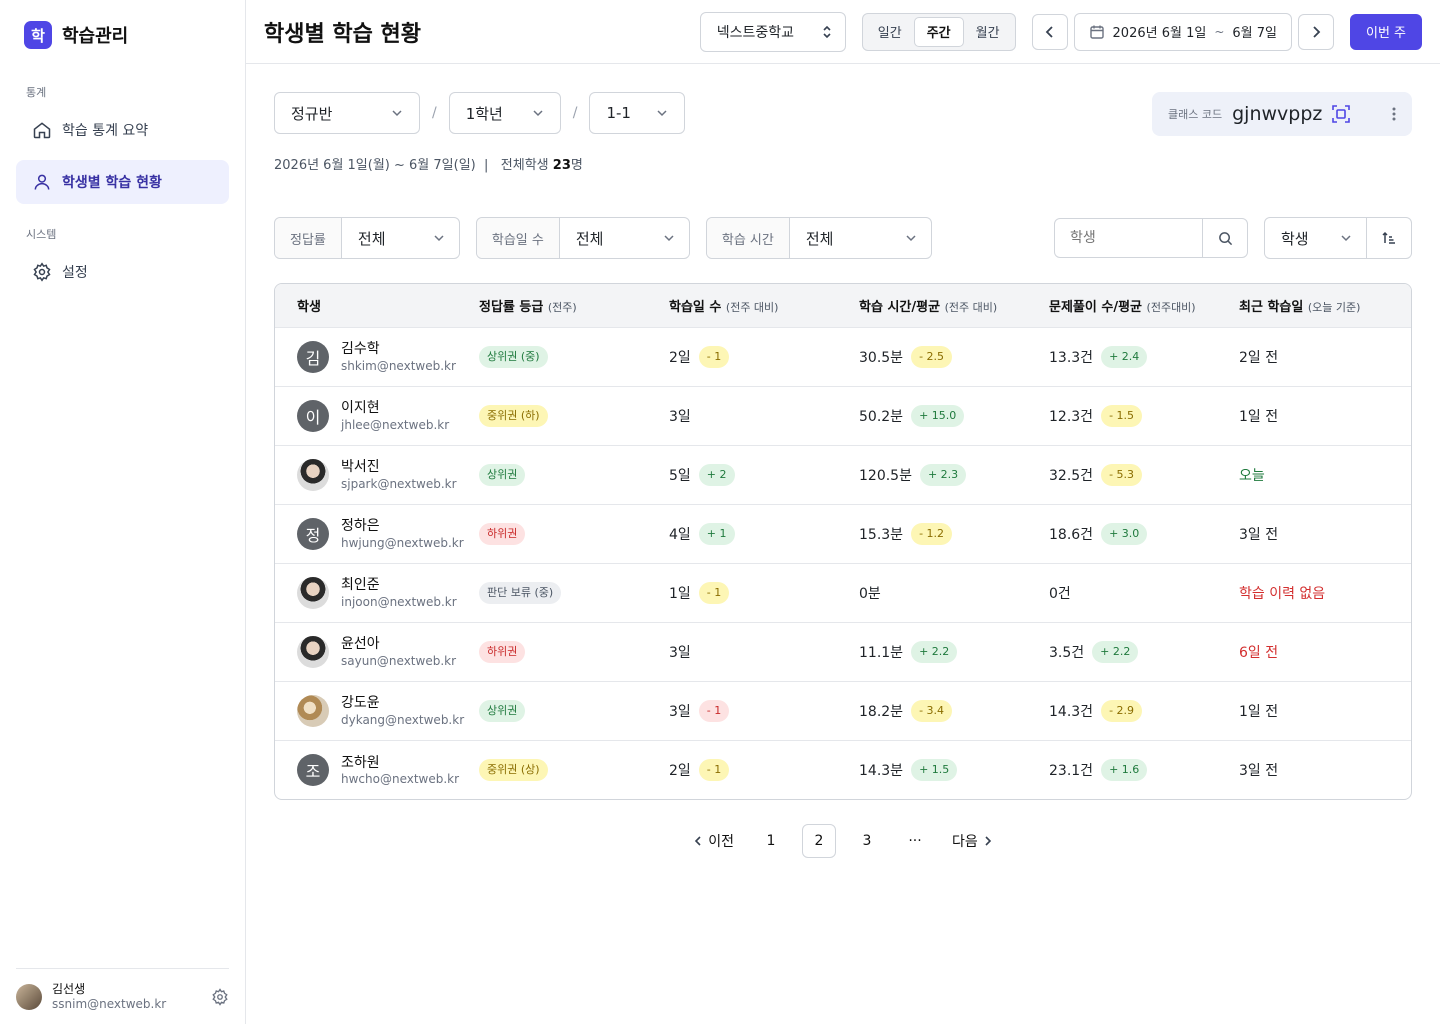 The image size is (1440, 1024). I want to click on days-delta-badge: + 2, so click(716, 474).